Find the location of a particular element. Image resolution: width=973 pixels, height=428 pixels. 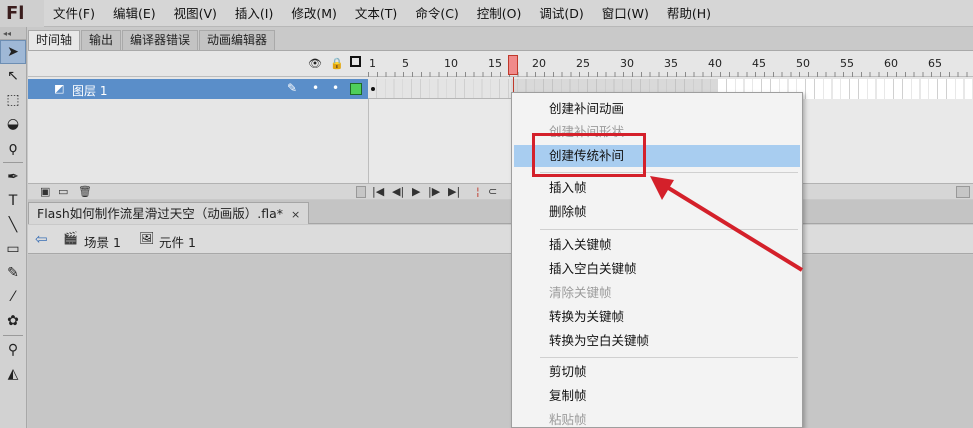

menu-window: 窗口(W) is located at coordinates (625, 13).